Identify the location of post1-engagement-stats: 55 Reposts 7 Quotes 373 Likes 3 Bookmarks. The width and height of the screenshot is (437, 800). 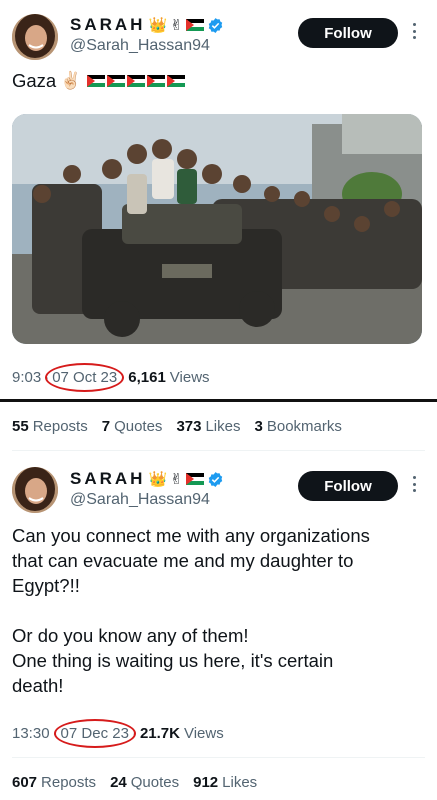
(177, 426).